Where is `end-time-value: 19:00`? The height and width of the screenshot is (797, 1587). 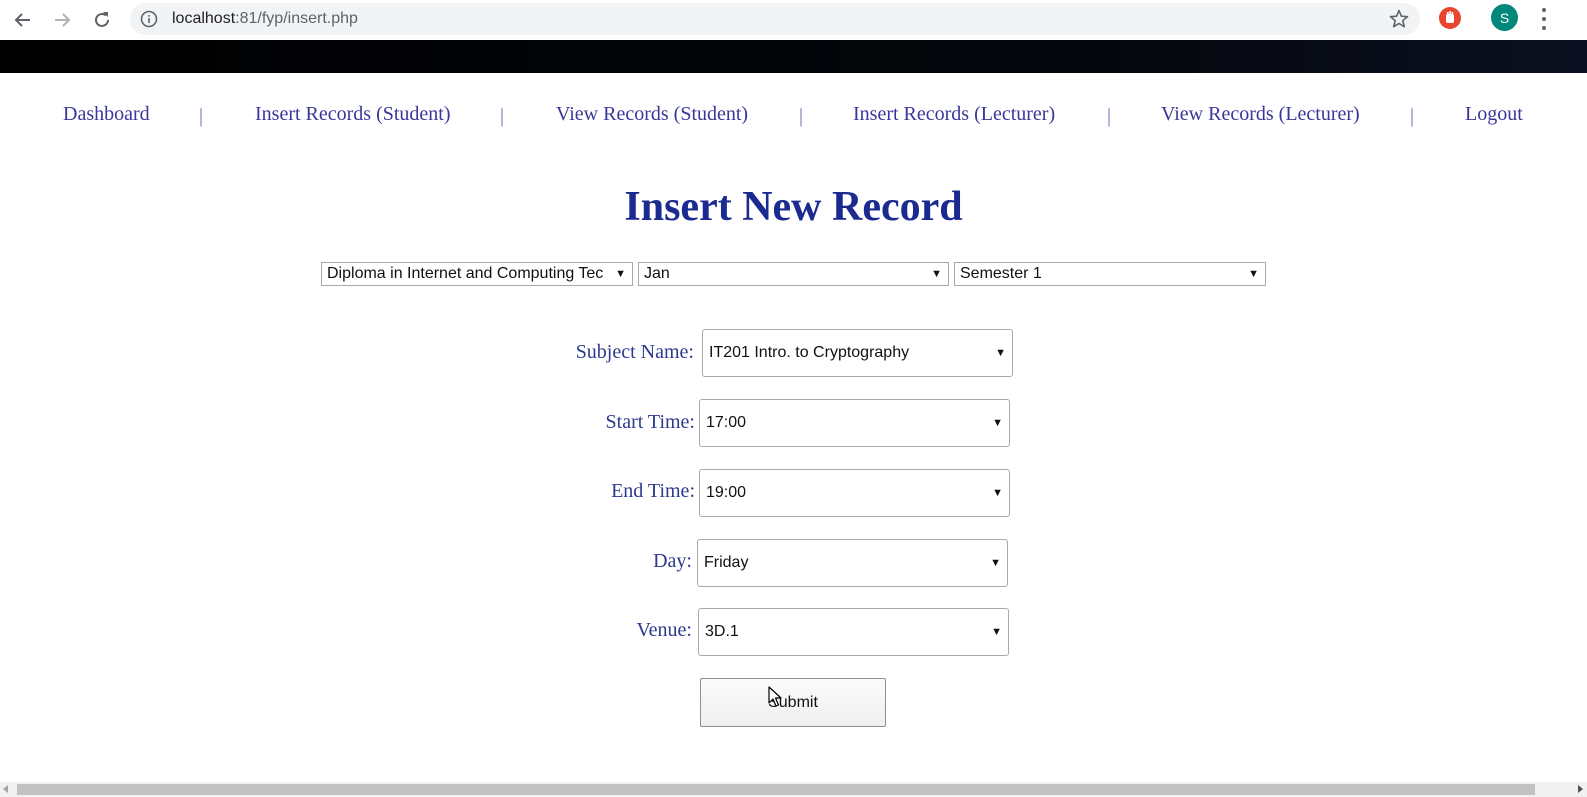
end-time-value: 19:00 is located at coordinates (726, 492).